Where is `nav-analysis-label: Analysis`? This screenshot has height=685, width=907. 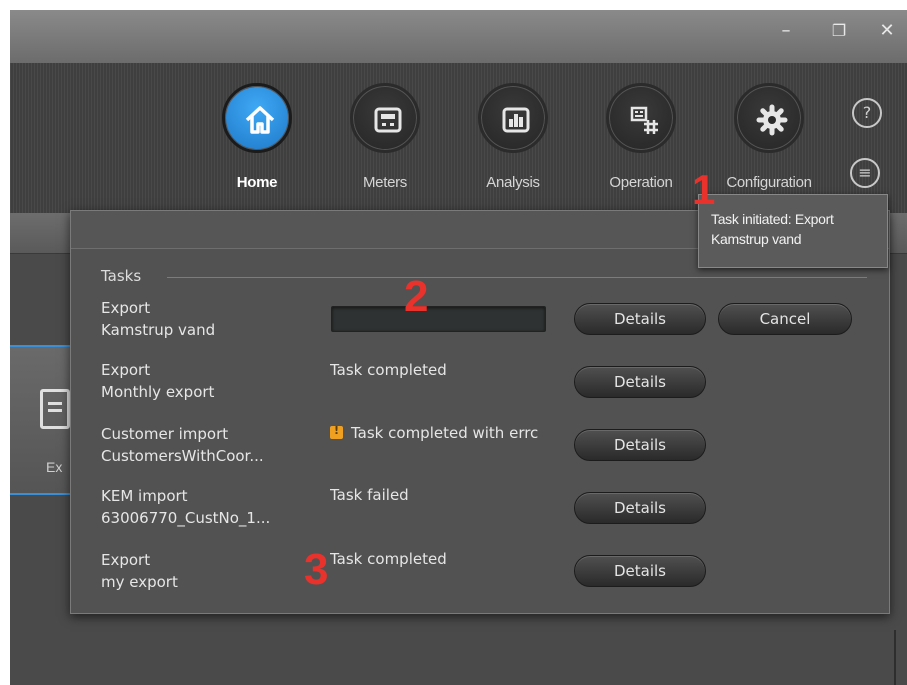
nav-analysis-label: Analysis is located at coordinates (513, 182).